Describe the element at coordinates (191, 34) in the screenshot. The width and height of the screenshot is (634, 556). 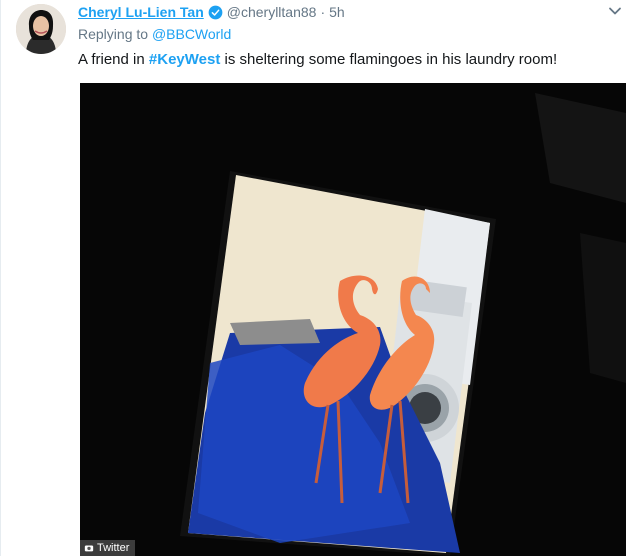
I see `reply-mention-link: @BBCWorld` at that location.